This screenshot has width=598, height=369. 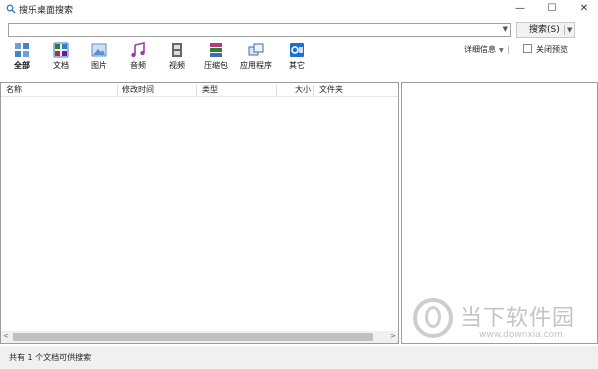 I want to click on category-pictures: 图片, so click(x=99, y=57).